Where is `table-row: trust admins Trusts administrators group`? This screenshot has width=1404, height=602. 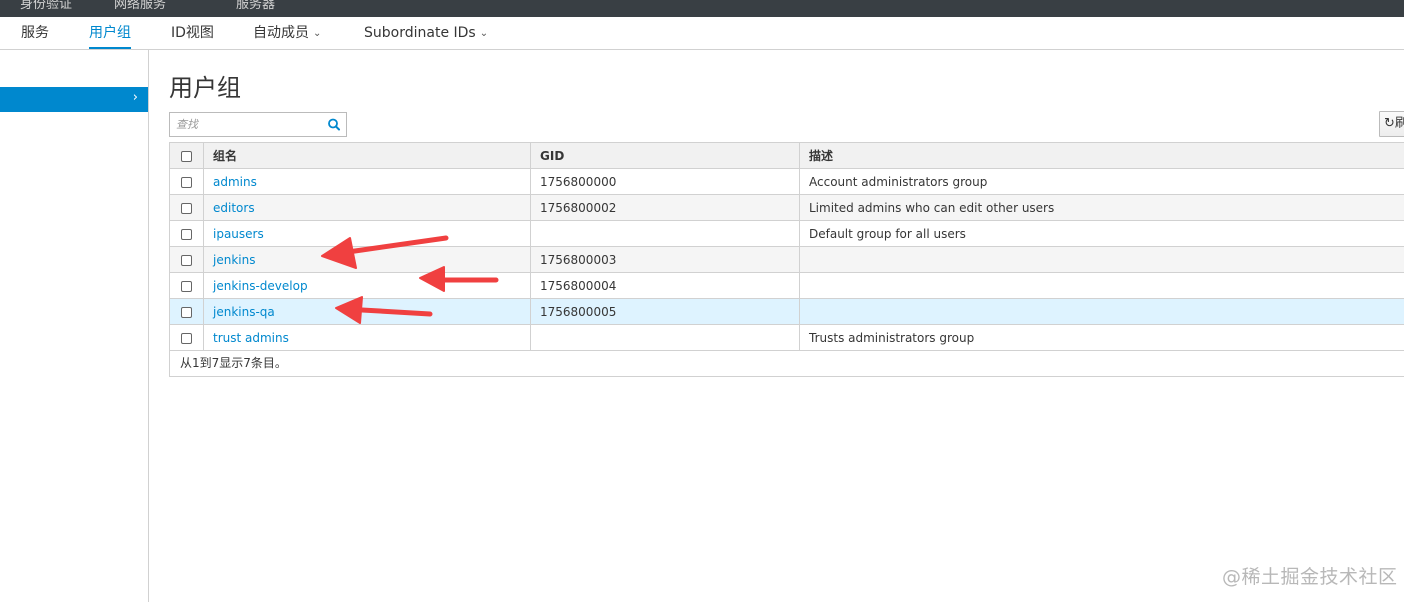 table-row: trust admins Trusts administrators group is located at coordinates (786, 337).